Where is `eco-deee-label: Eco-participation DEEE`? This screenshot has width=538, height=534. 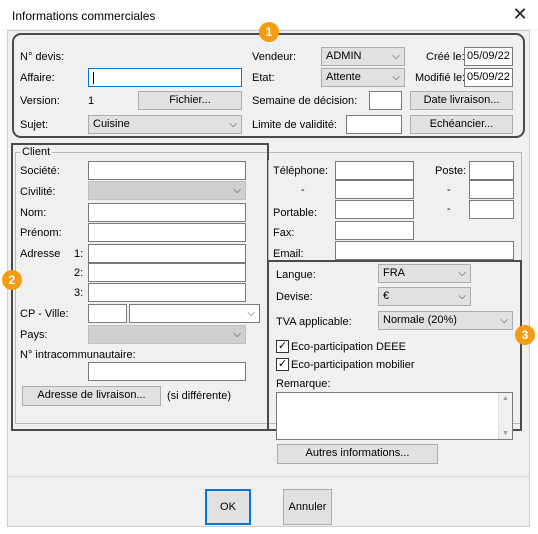 eco-deee-label: Eco-participation DEEE is located at coordinates (348, 347).